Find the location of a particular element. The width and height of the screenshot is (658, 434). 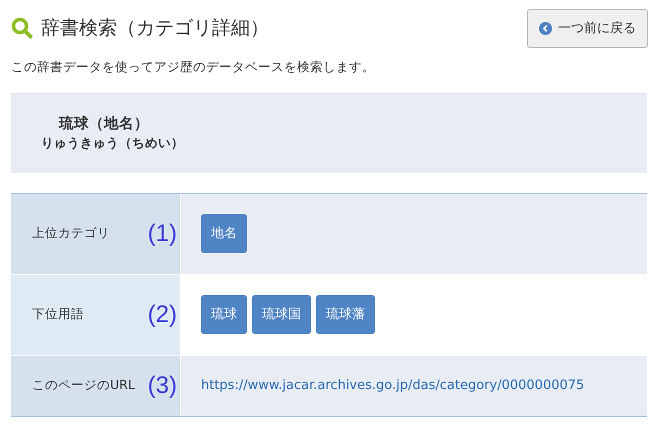

chevron-left-icon is located at coordinates (545, 28).